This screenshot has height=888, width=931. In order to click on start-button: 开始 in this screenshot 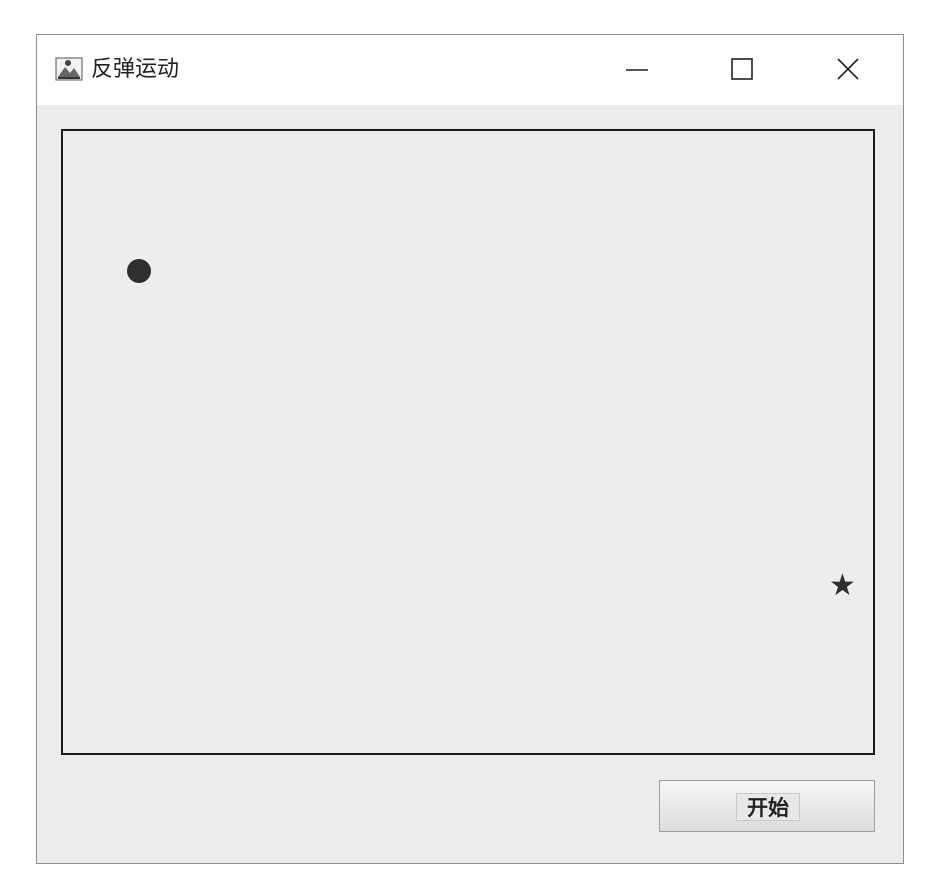, I will do `click(767, 806)`.